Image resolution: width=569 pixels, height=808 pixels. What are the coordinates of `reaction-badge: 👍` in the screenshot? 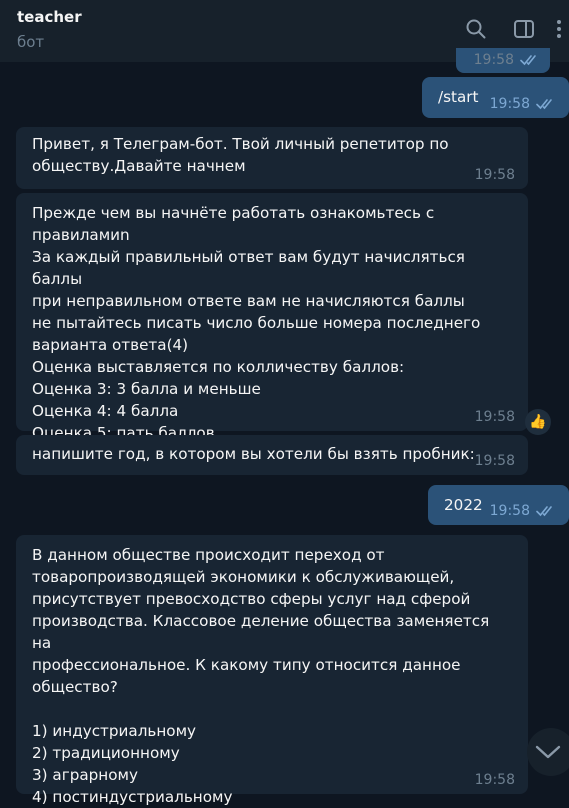 It's located at (538, 422).